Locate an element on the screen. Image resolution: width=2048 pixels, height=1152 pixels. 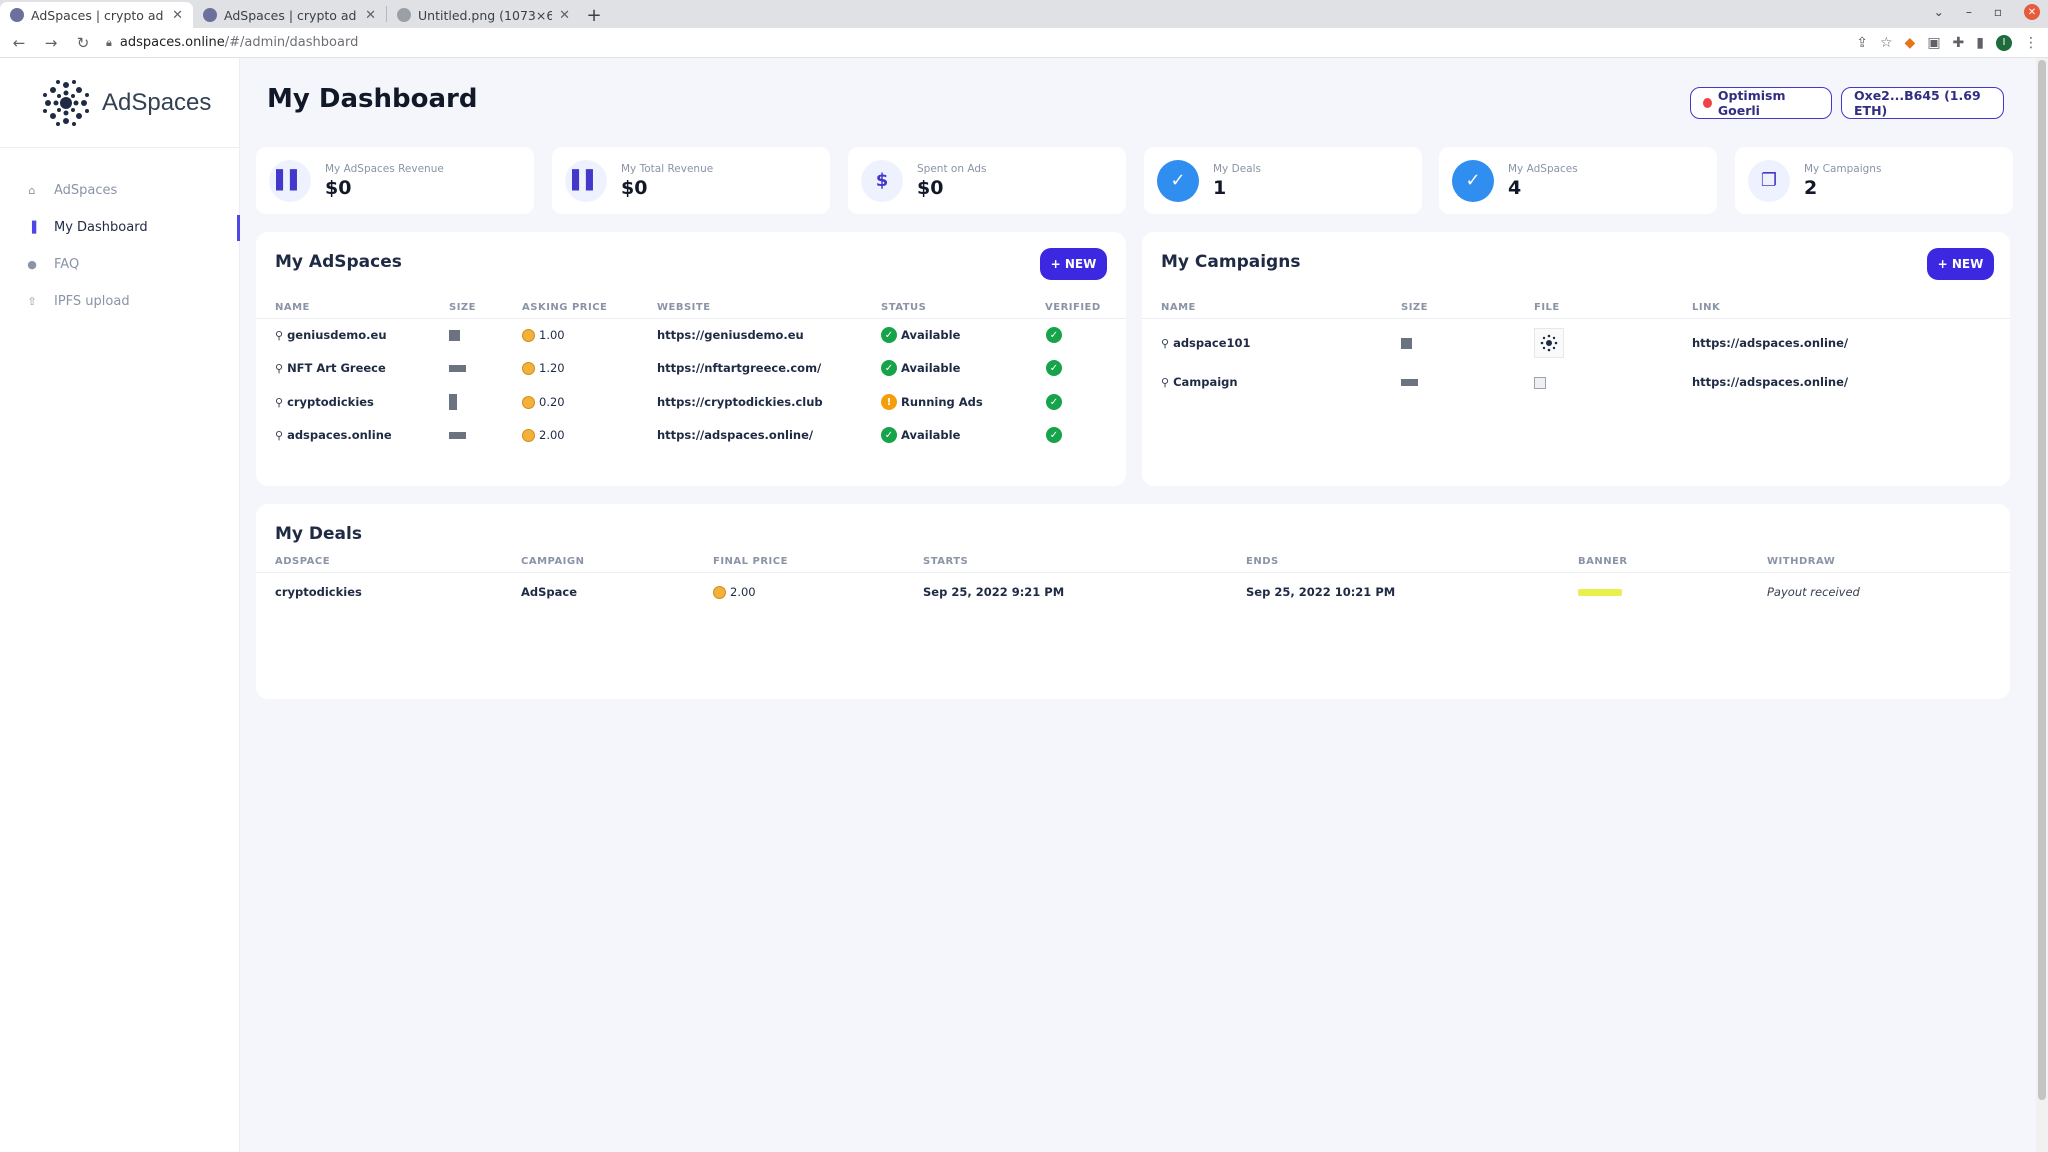
bar-chart-icon: ▌▌ is located at coordinates (290, 180).